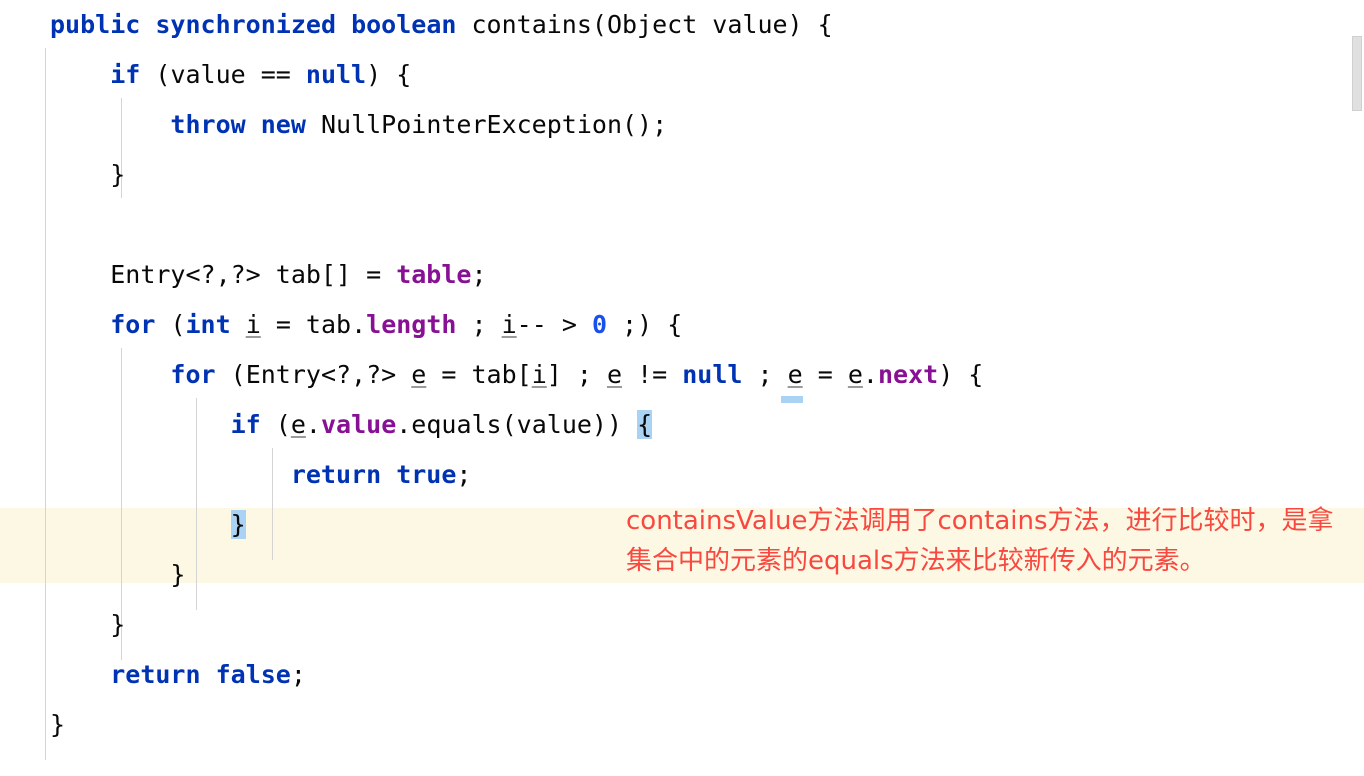 The width and height of the screenshot is (1364, 776). Describe the element at coordinates (238, 524) in the screenshot. I see `brace-match-close: }` at that location.